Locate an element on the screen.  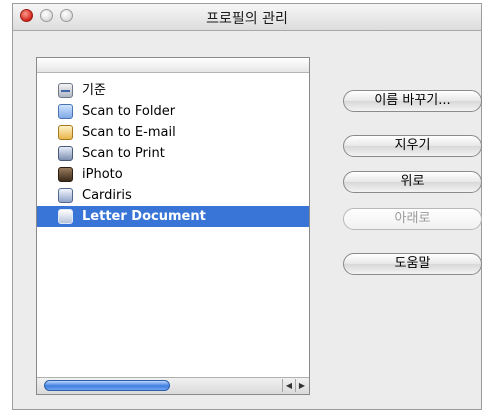
help-button: 도움말 is located at coordinates (412, 264).